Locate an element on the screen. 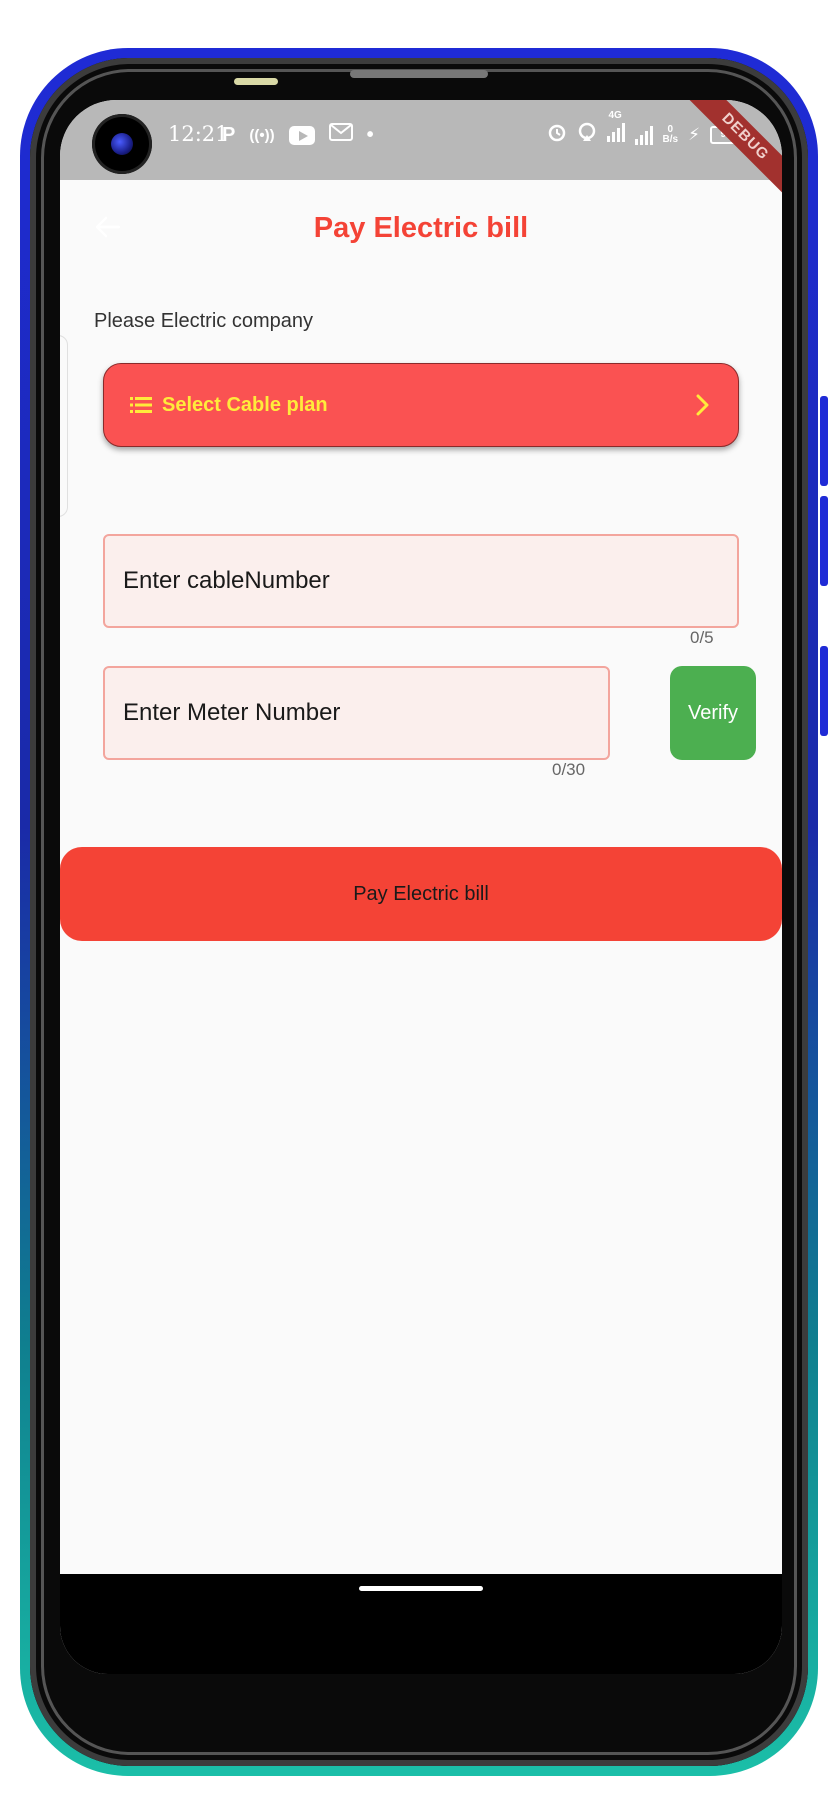 Image resolution: width=840 pixels, height=1800 pixels. gmail-icon is located at coordinates (340, 135).